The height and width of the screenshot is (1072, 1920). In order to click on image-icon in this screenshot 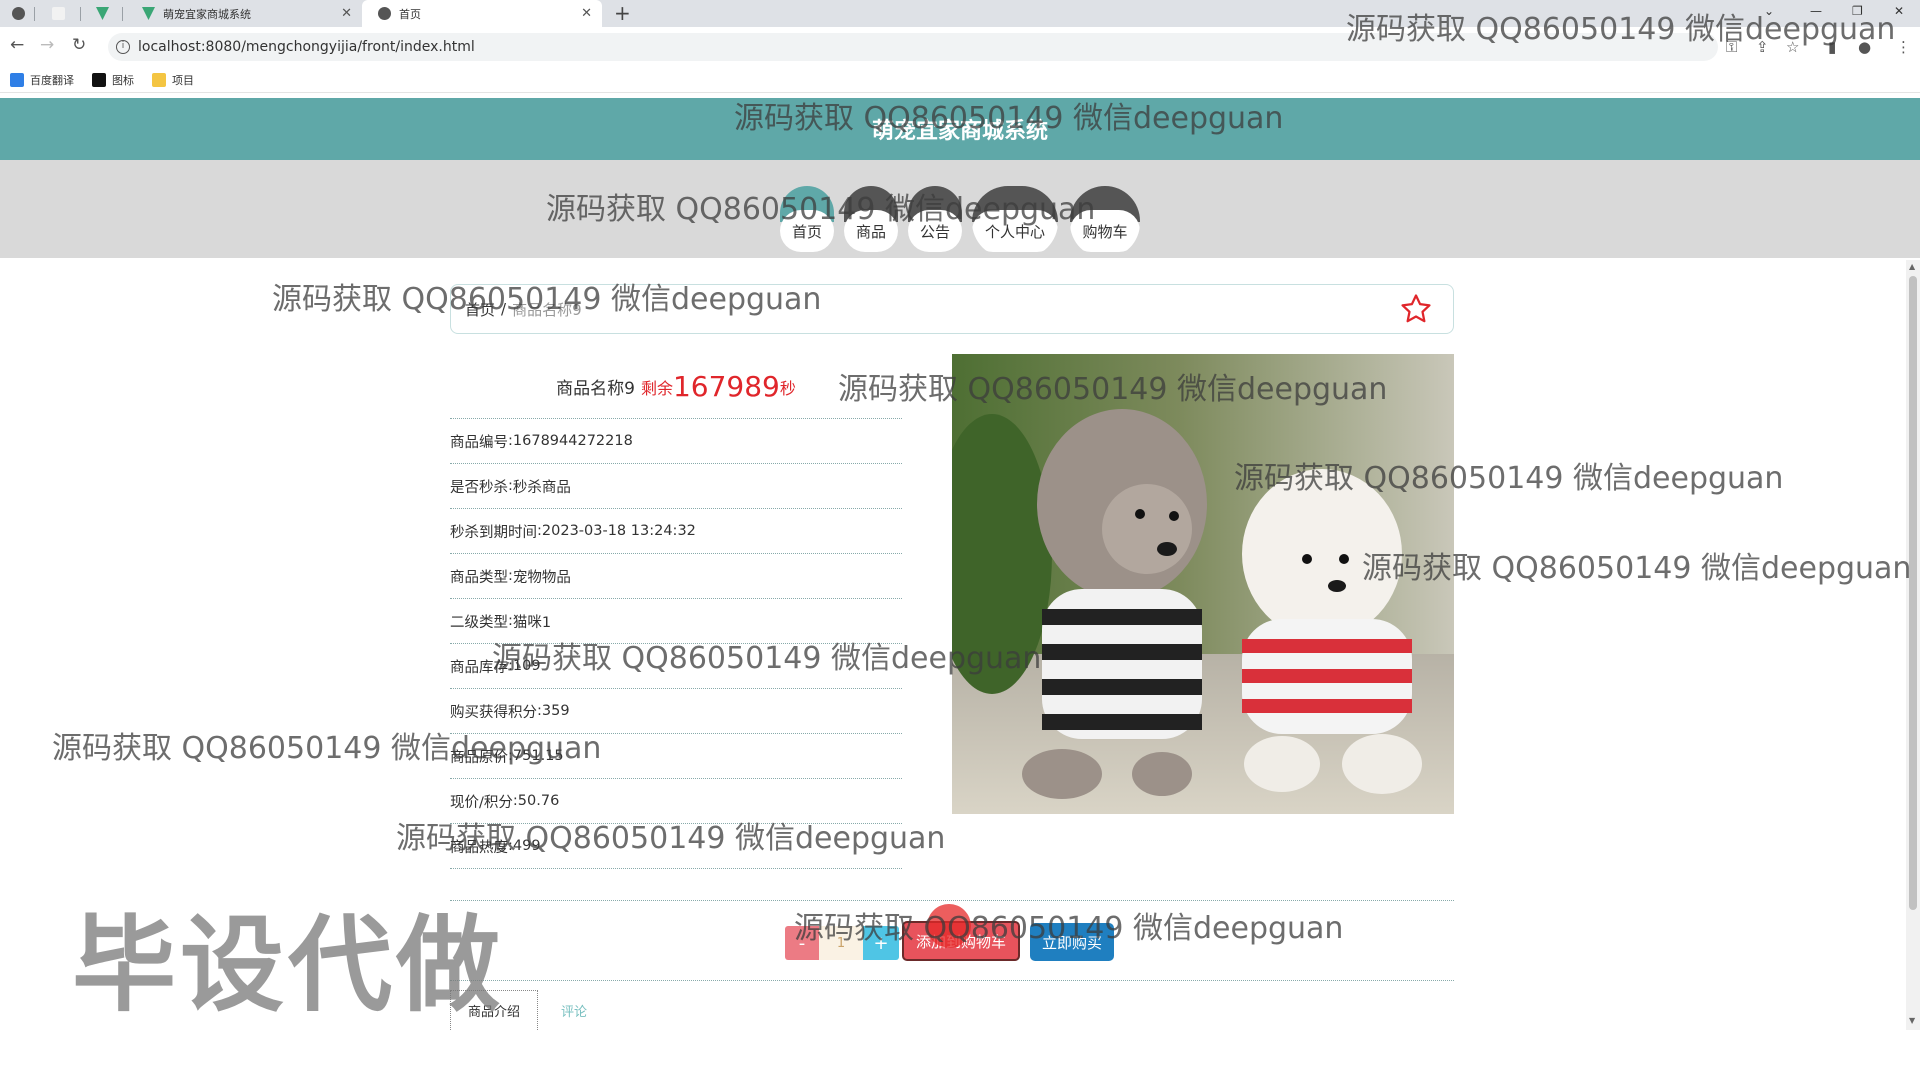, I will do `click(99, 79)`.